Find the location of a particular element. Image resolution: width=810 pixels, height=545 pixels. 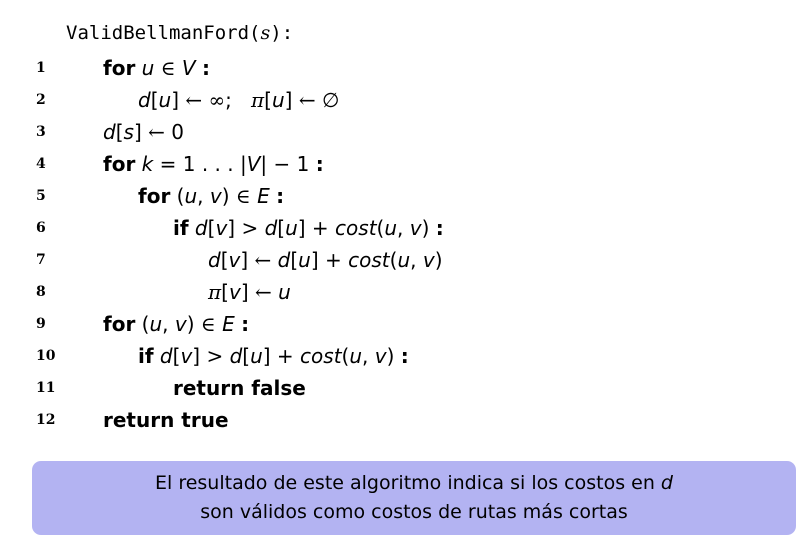

code-text: for k = 1 . . . |V| − 1 : is located at coordinates (213, 164).